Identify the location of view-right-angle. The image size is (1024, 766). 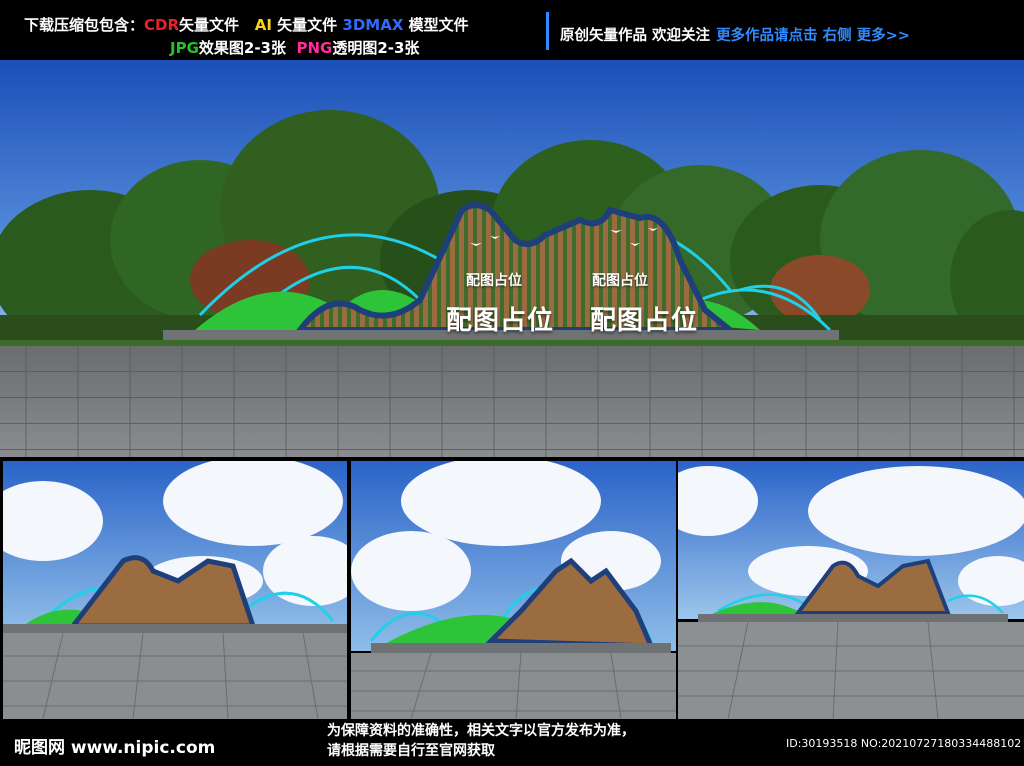
(513, 590).